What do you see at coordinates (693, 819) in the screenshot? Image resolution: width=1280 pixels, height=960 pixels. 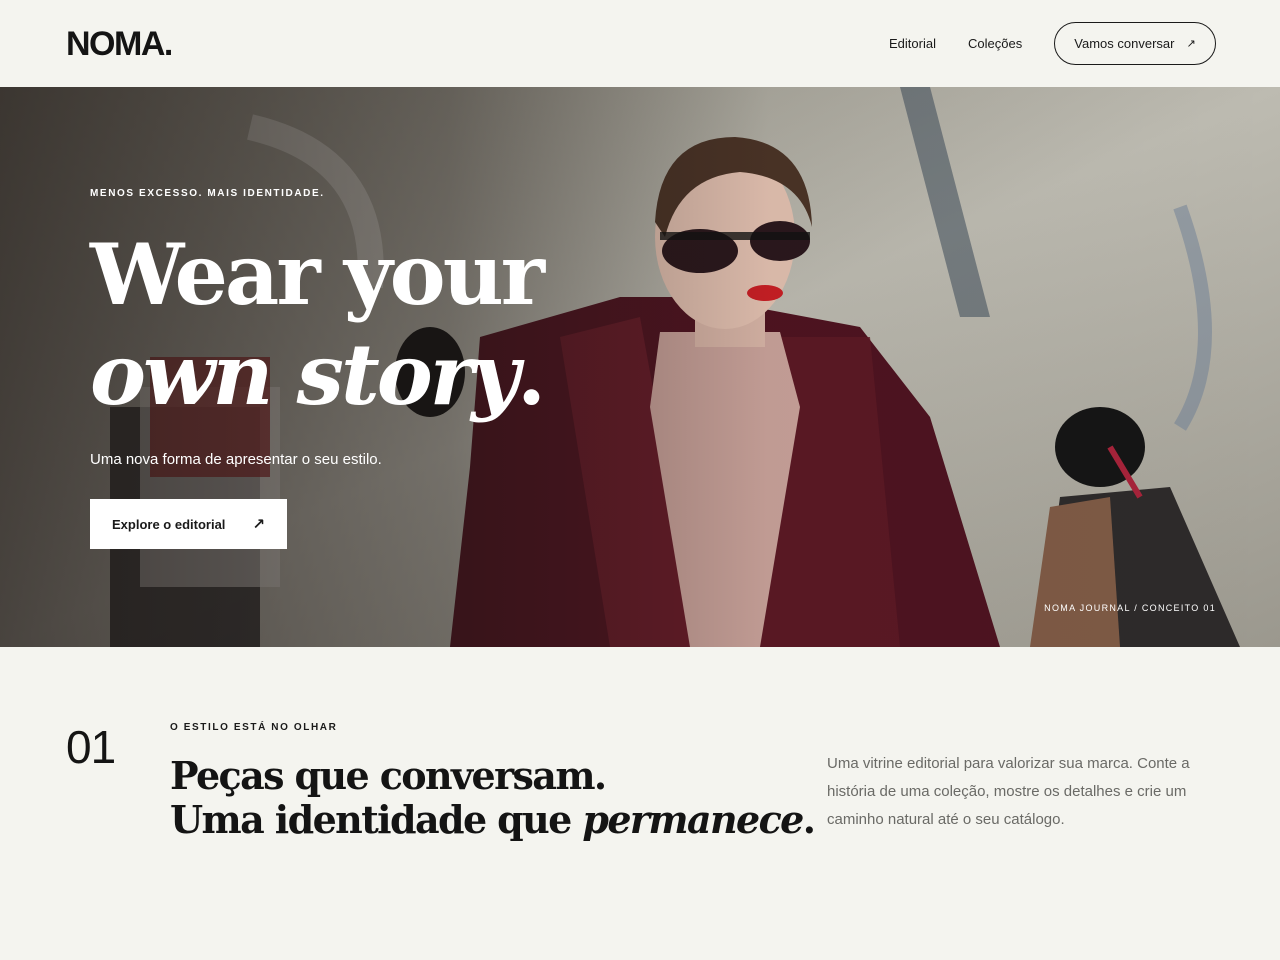 I see `section-title-italic: permanece` at bounding box center [693, 819].